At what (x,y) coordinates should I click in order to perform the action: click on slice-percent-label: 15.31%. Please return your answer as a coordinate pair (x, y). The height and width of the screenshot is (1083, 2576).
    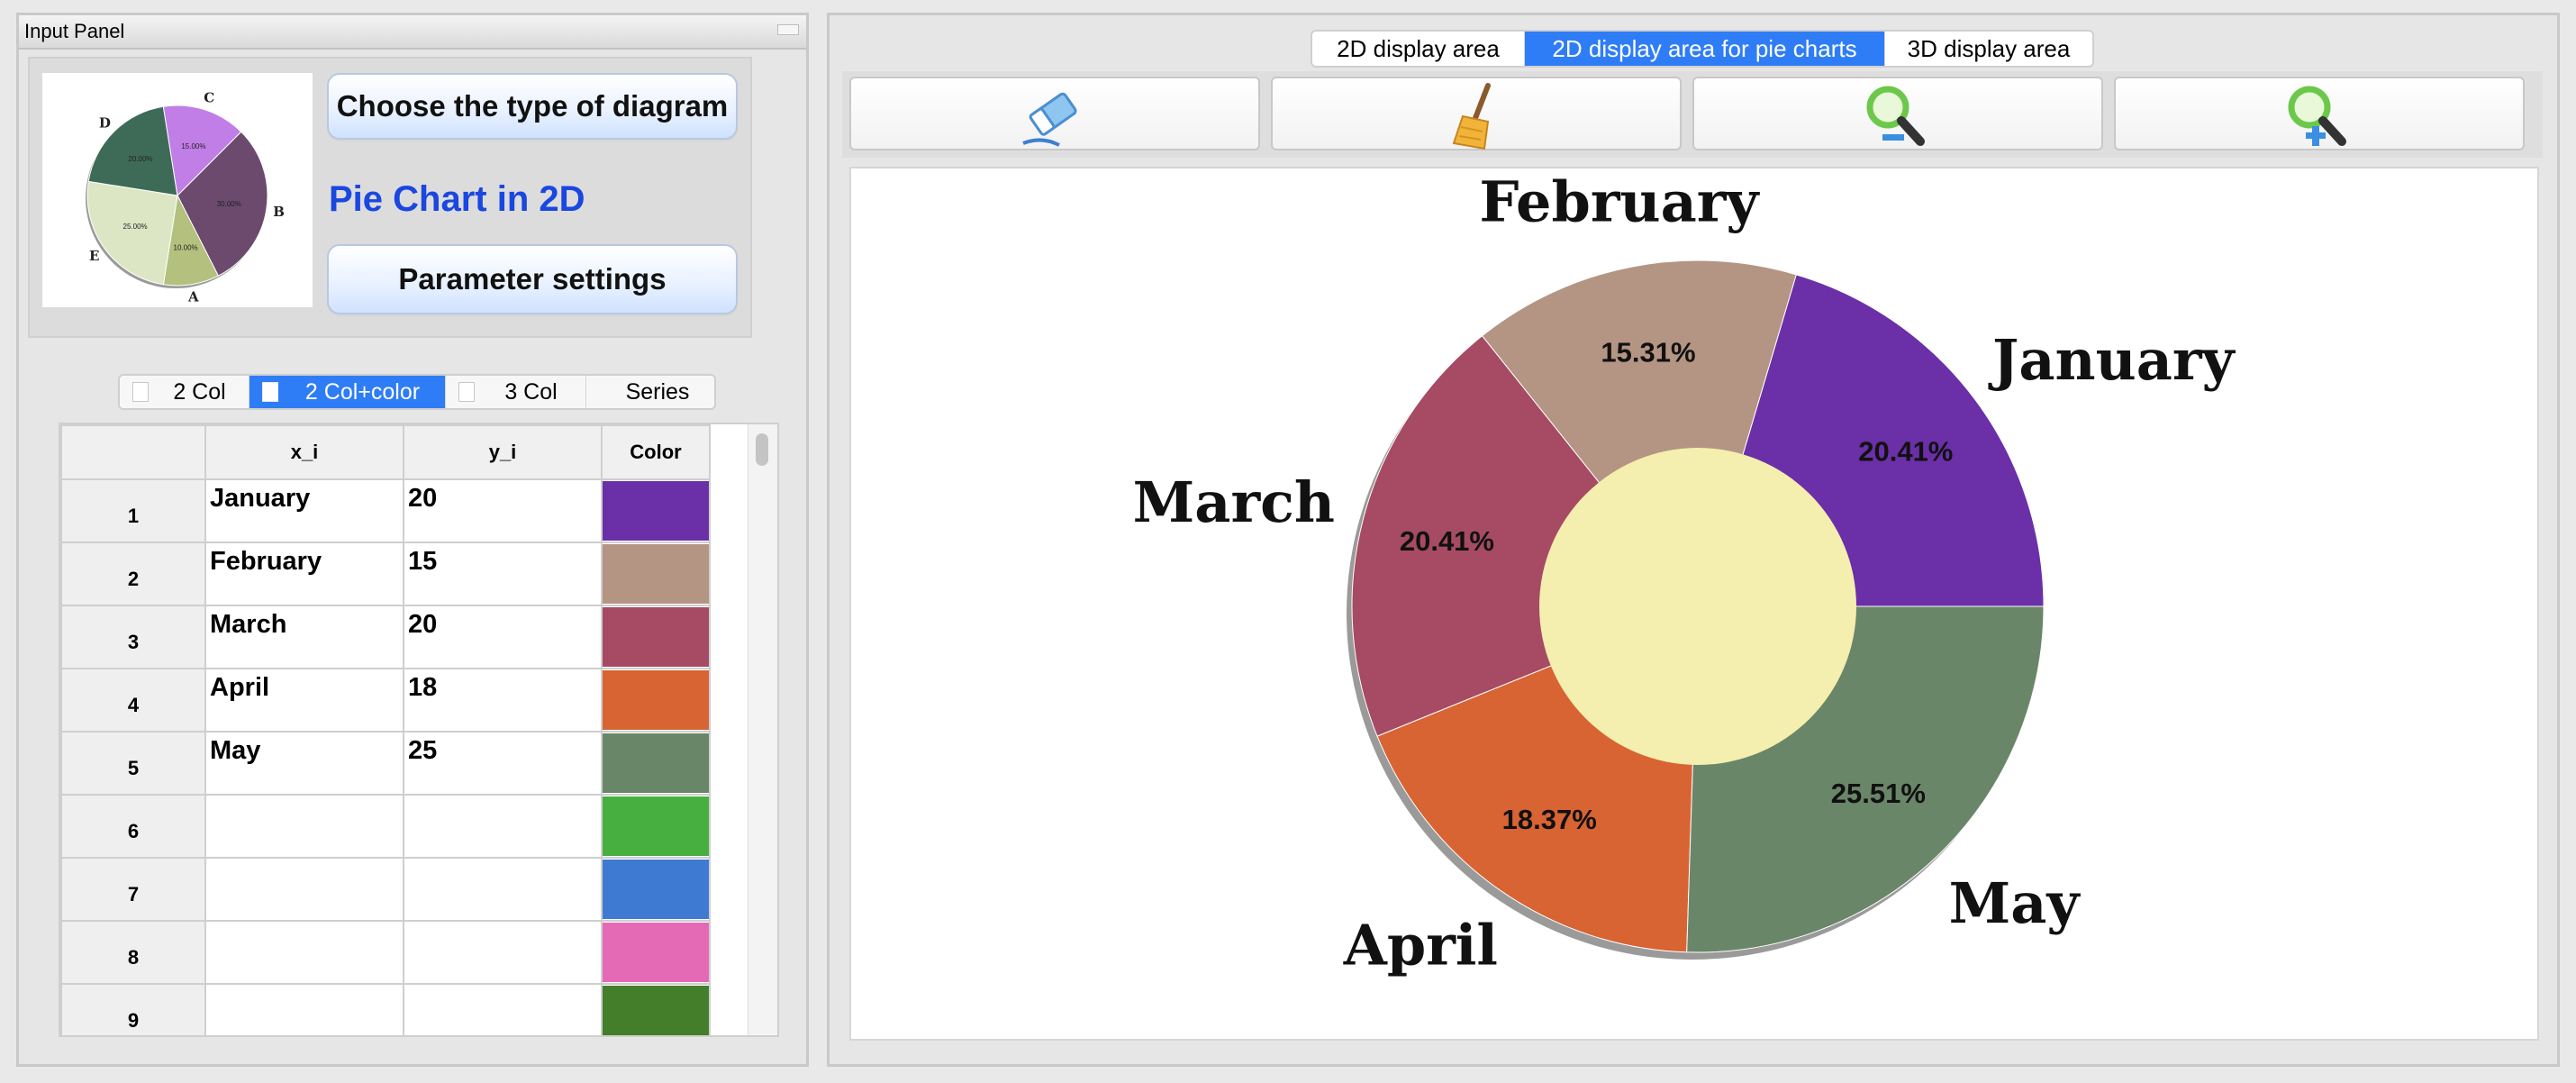
    Looking at the image, I should click on (1648, 352).